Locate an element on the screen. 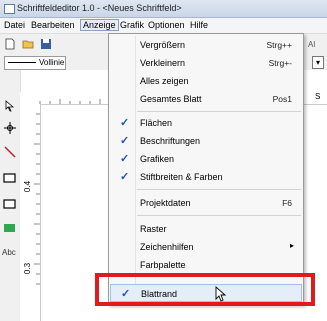 Image resolution: width=327 pixels, height=321 pixels. menu-item-label: Beschriftungen is located at coordinates (170, 141).